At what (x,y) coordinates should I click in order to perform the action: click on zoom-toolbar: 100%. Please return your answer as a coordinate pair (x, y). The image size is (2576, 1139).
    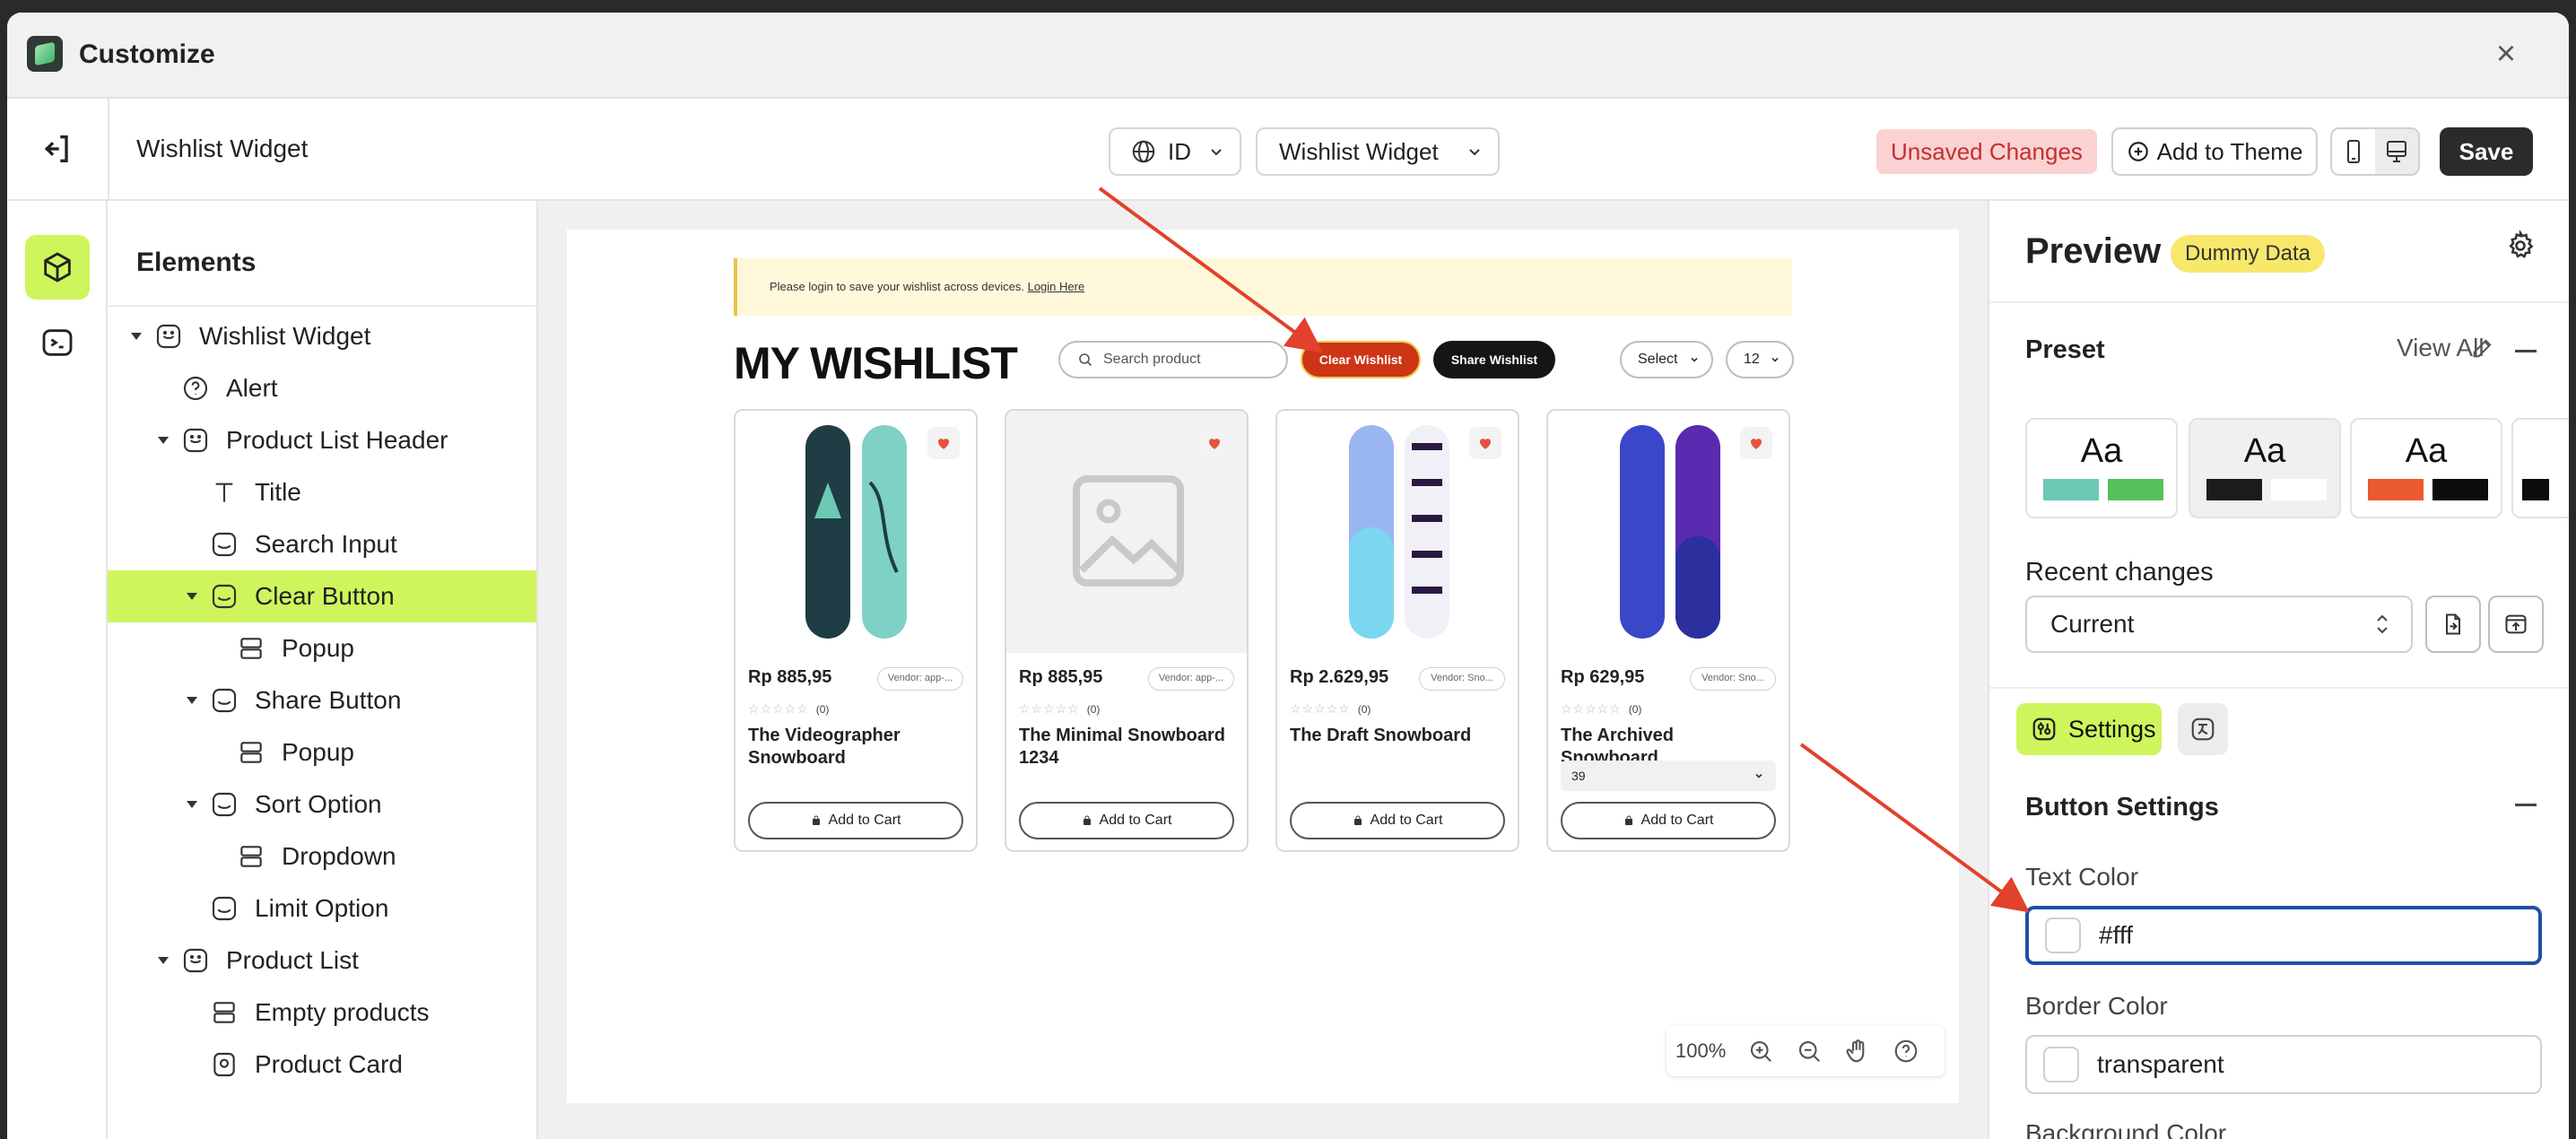
    Looking at the image, I should click on (1806, 1051).